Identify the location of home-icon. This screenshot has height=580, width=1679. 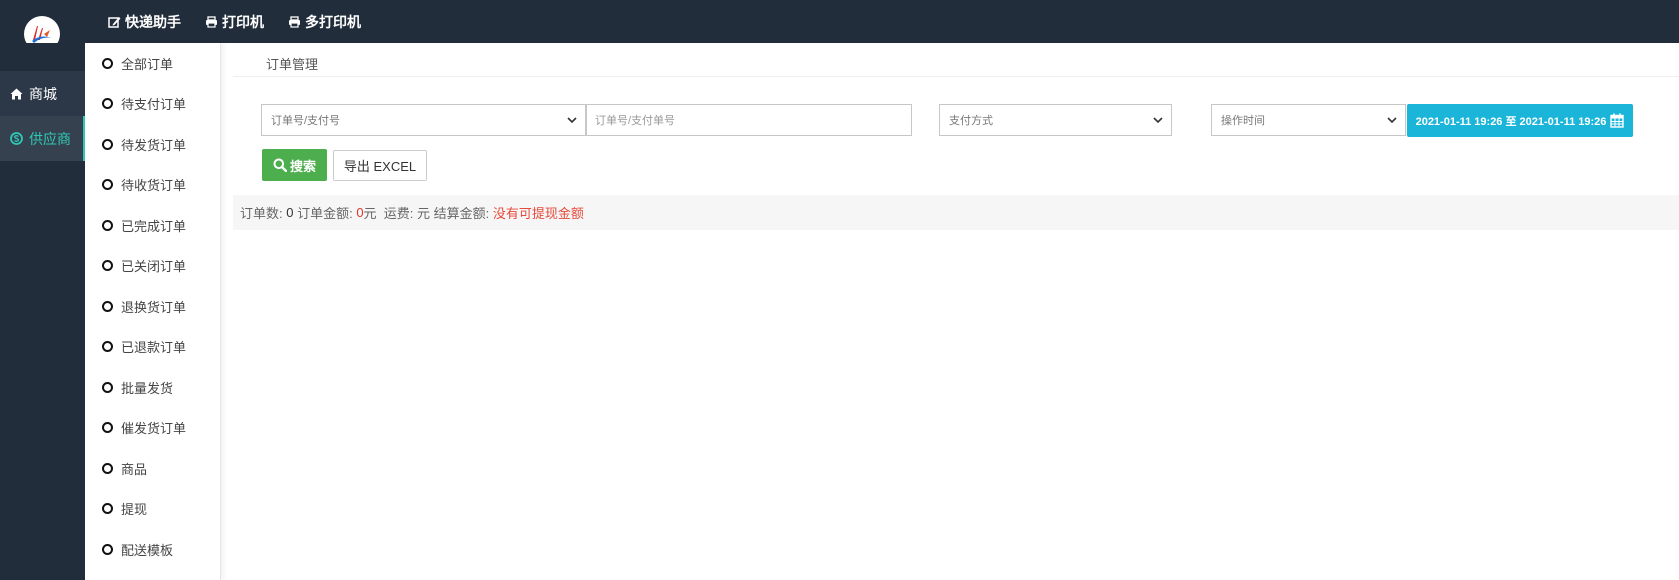
(16, 93).